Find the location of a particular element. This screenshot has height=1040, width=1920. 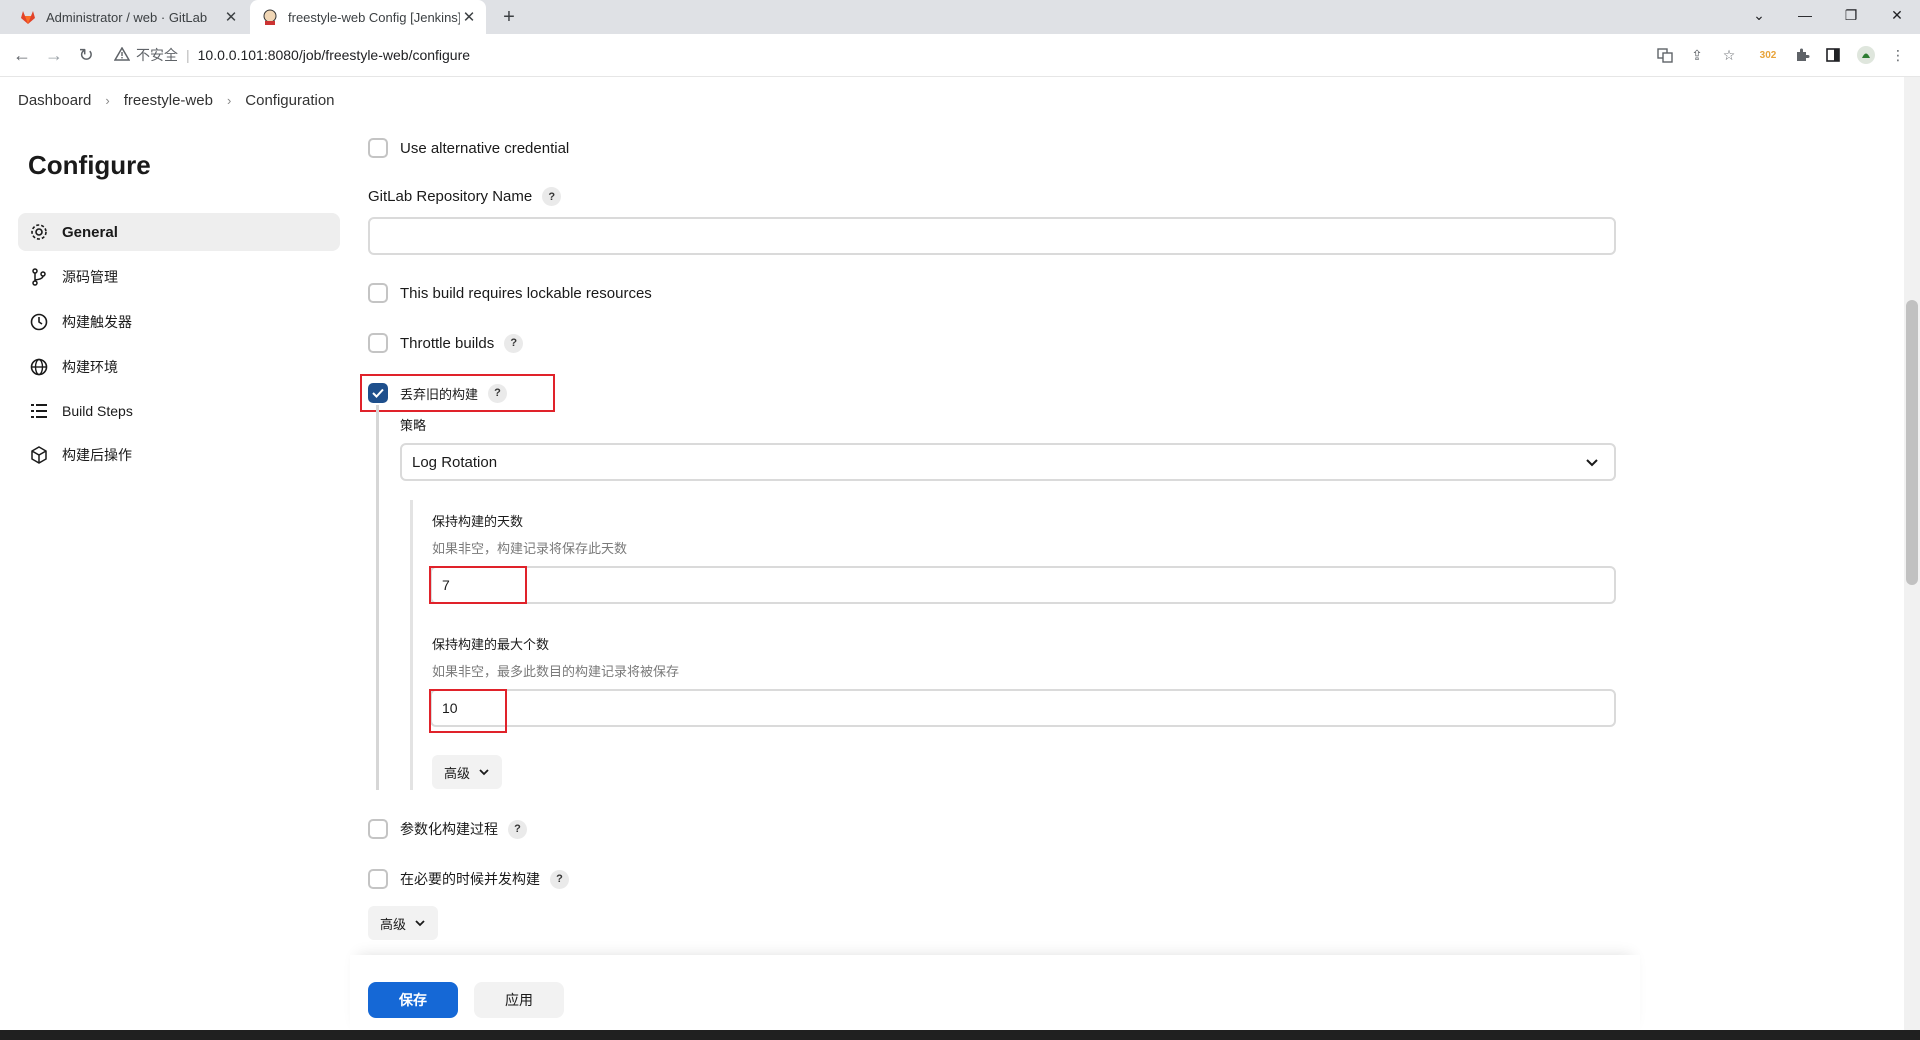

tab-title: Administrator / web · GitLab is located at coordinates (127, 17).